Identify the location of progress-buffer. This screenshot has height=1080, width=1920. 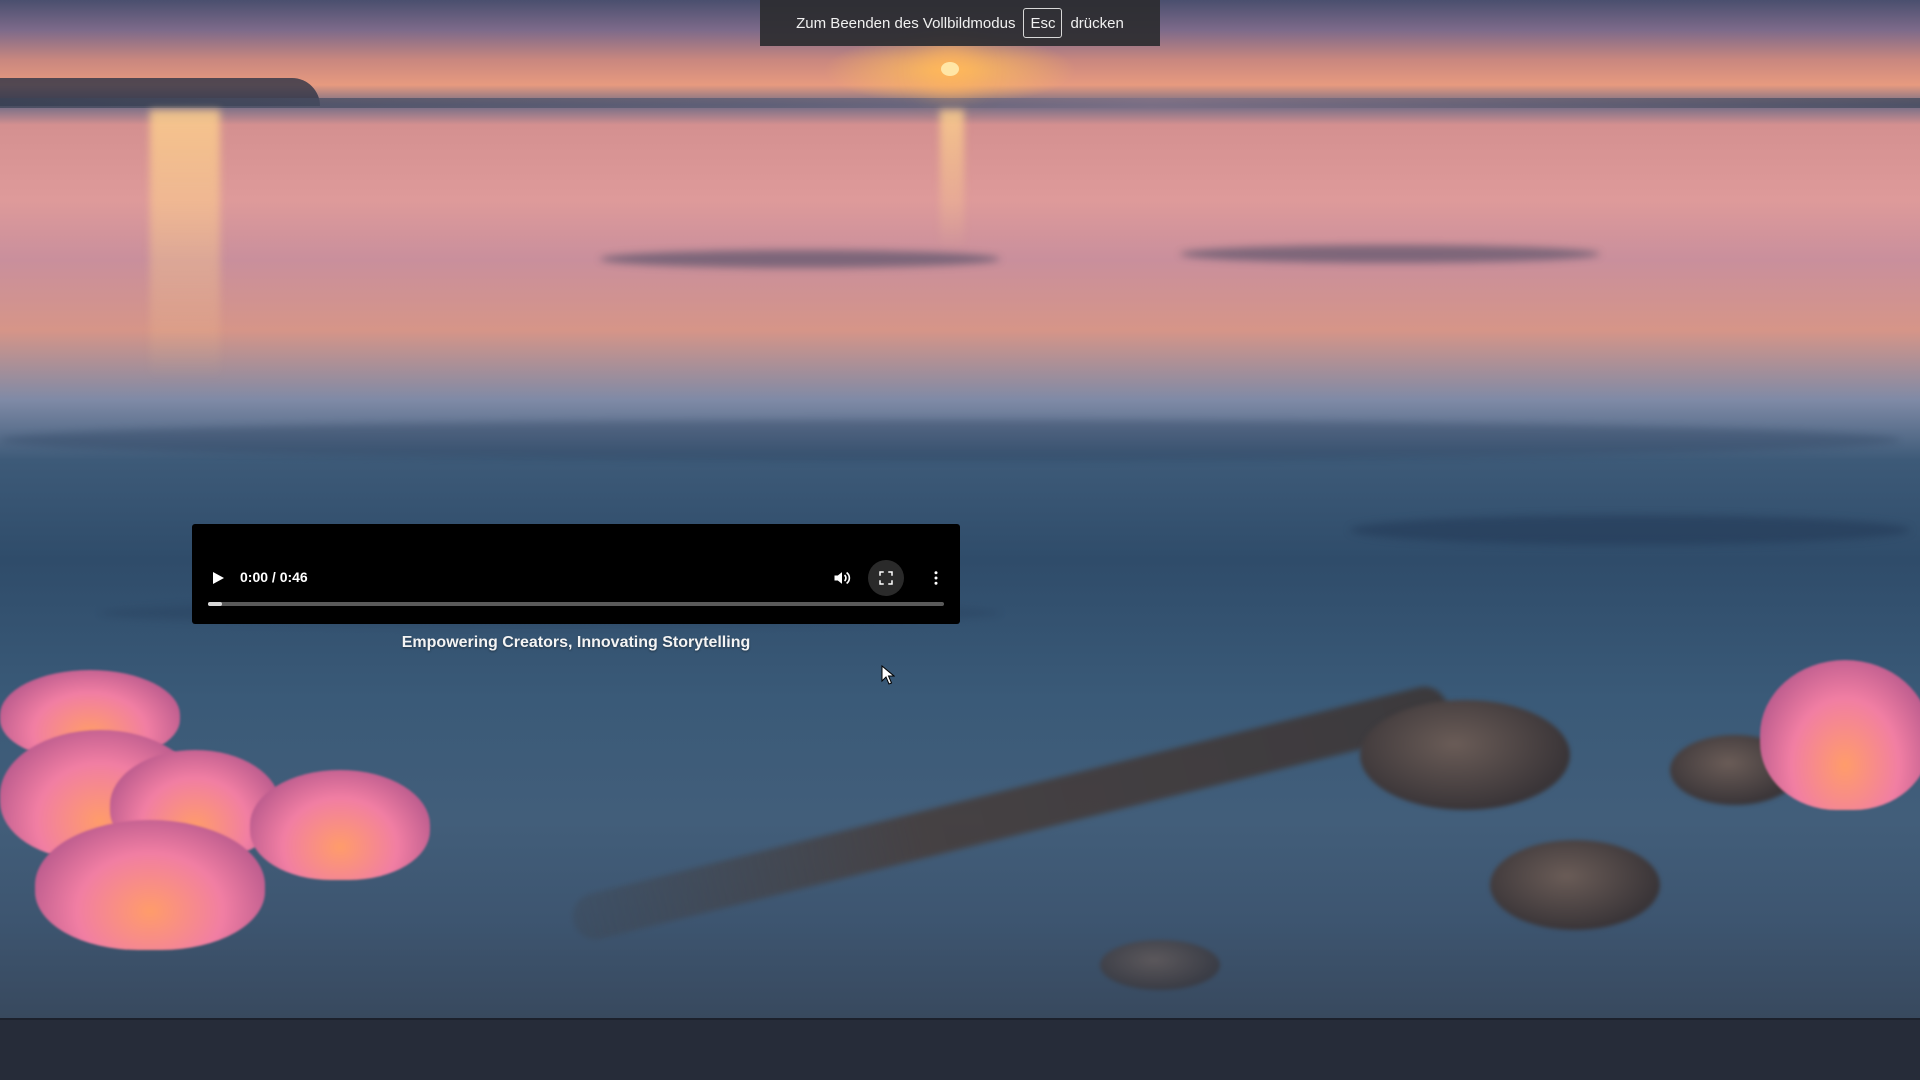
(215, 604).